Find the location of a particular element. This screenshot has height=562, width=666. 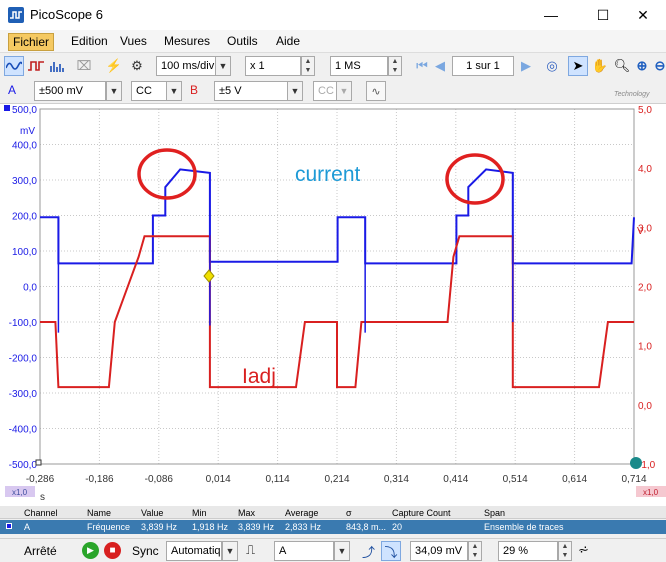

left-tick-label: -500,0 is located at coordinates (23, 465).